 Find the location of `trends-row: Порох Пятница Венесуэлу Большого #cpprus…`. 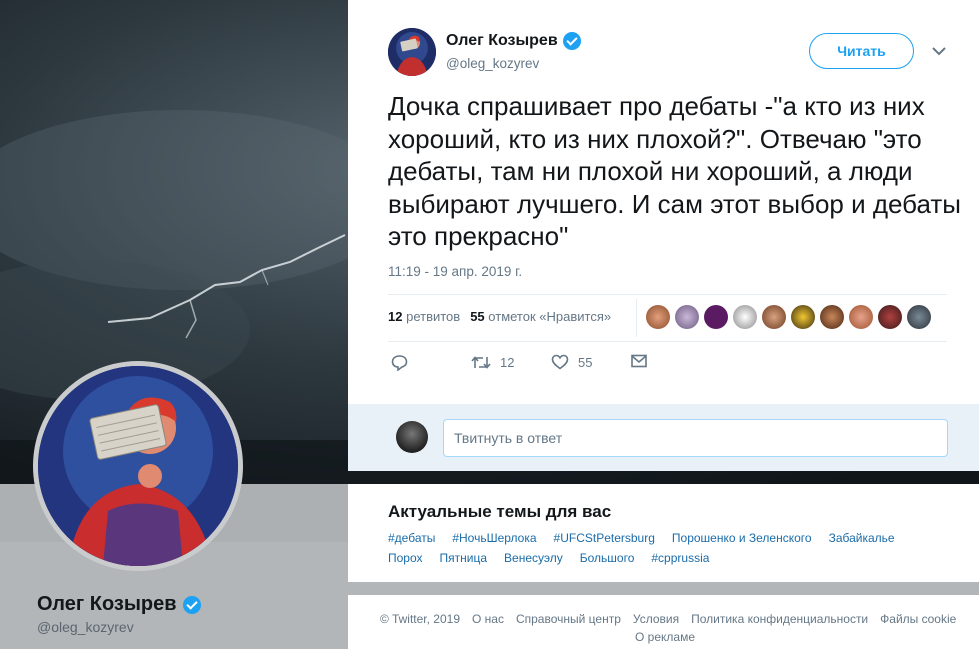

trends-row: Порох Пятница Венесуэлу Большого #cpprus… is located at coordinates (548, 558).